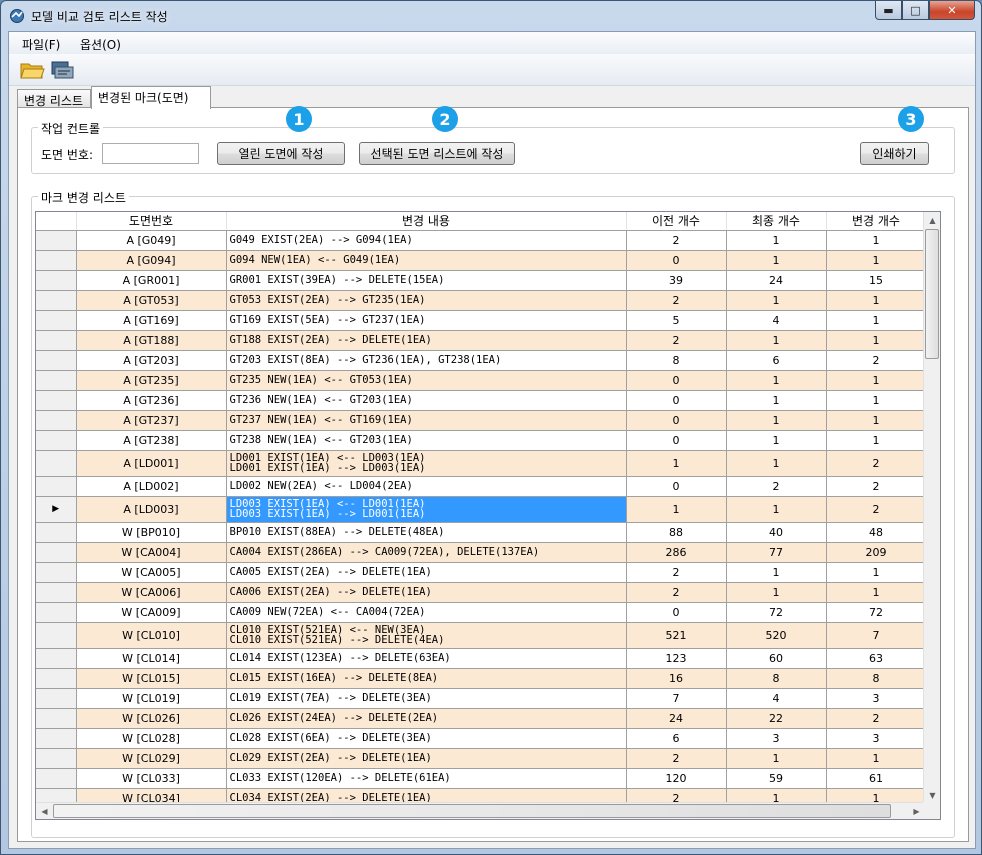 The height and width of the screenshot is (855, 982). What do you see at coordinates (876, 221) in the screenshot?
I see `col-header-change-count: 변경 개수` at bounding box center [876, 221].